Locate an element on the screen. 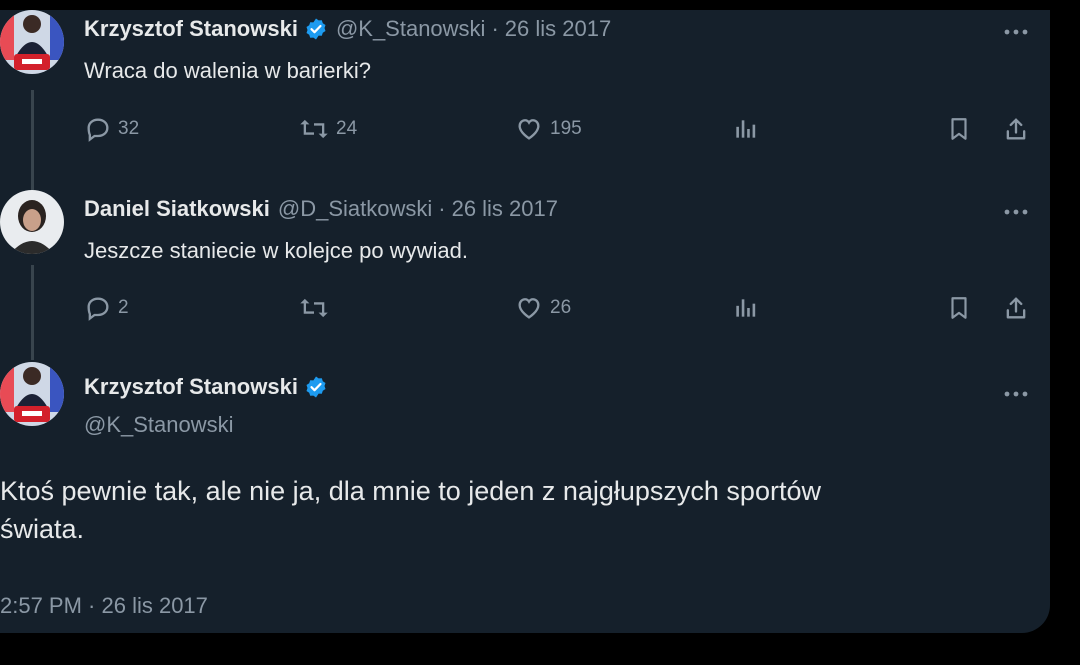 The width and height of the screenshot is (1080, 665). retweet-button: 24 is located at coordinates (327, 129).